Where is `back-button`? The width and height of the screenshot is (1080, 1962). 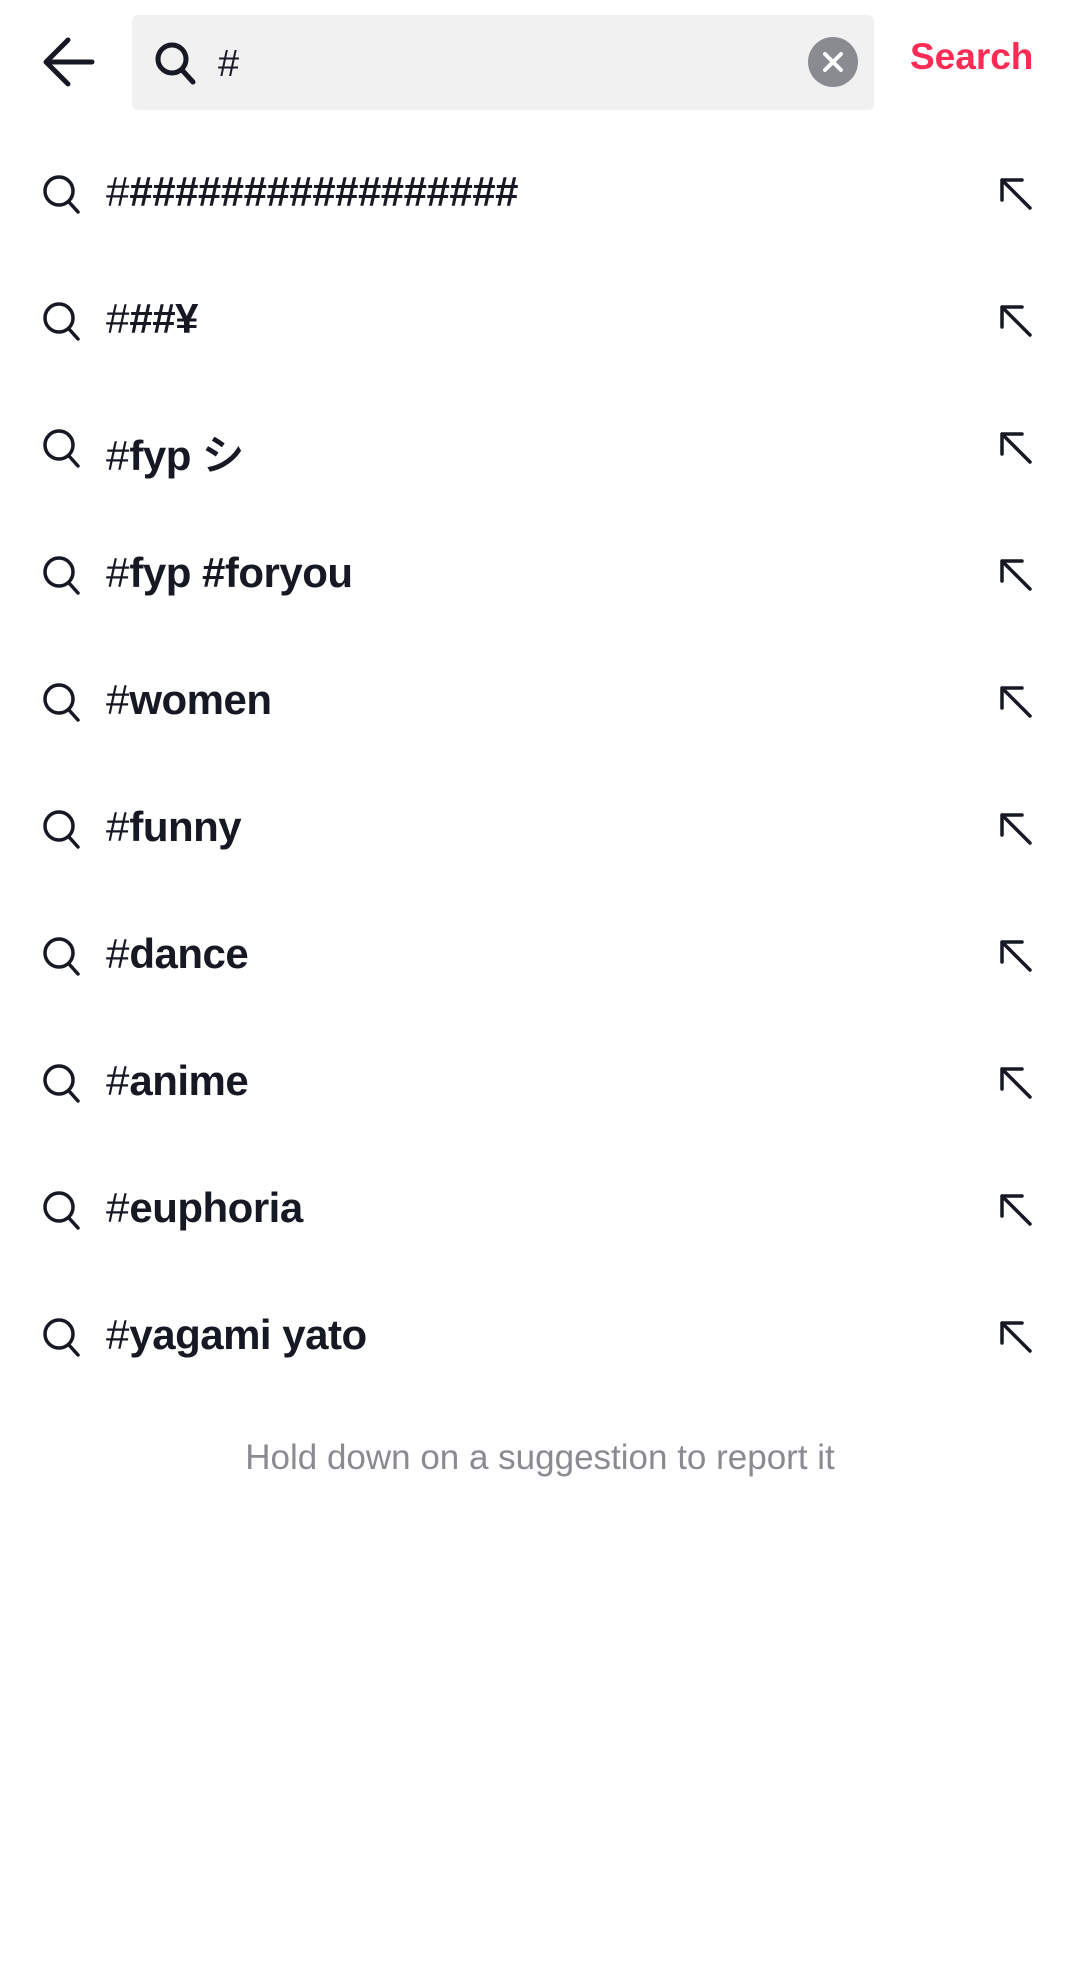 back-button is located at coordinates (70, 62).